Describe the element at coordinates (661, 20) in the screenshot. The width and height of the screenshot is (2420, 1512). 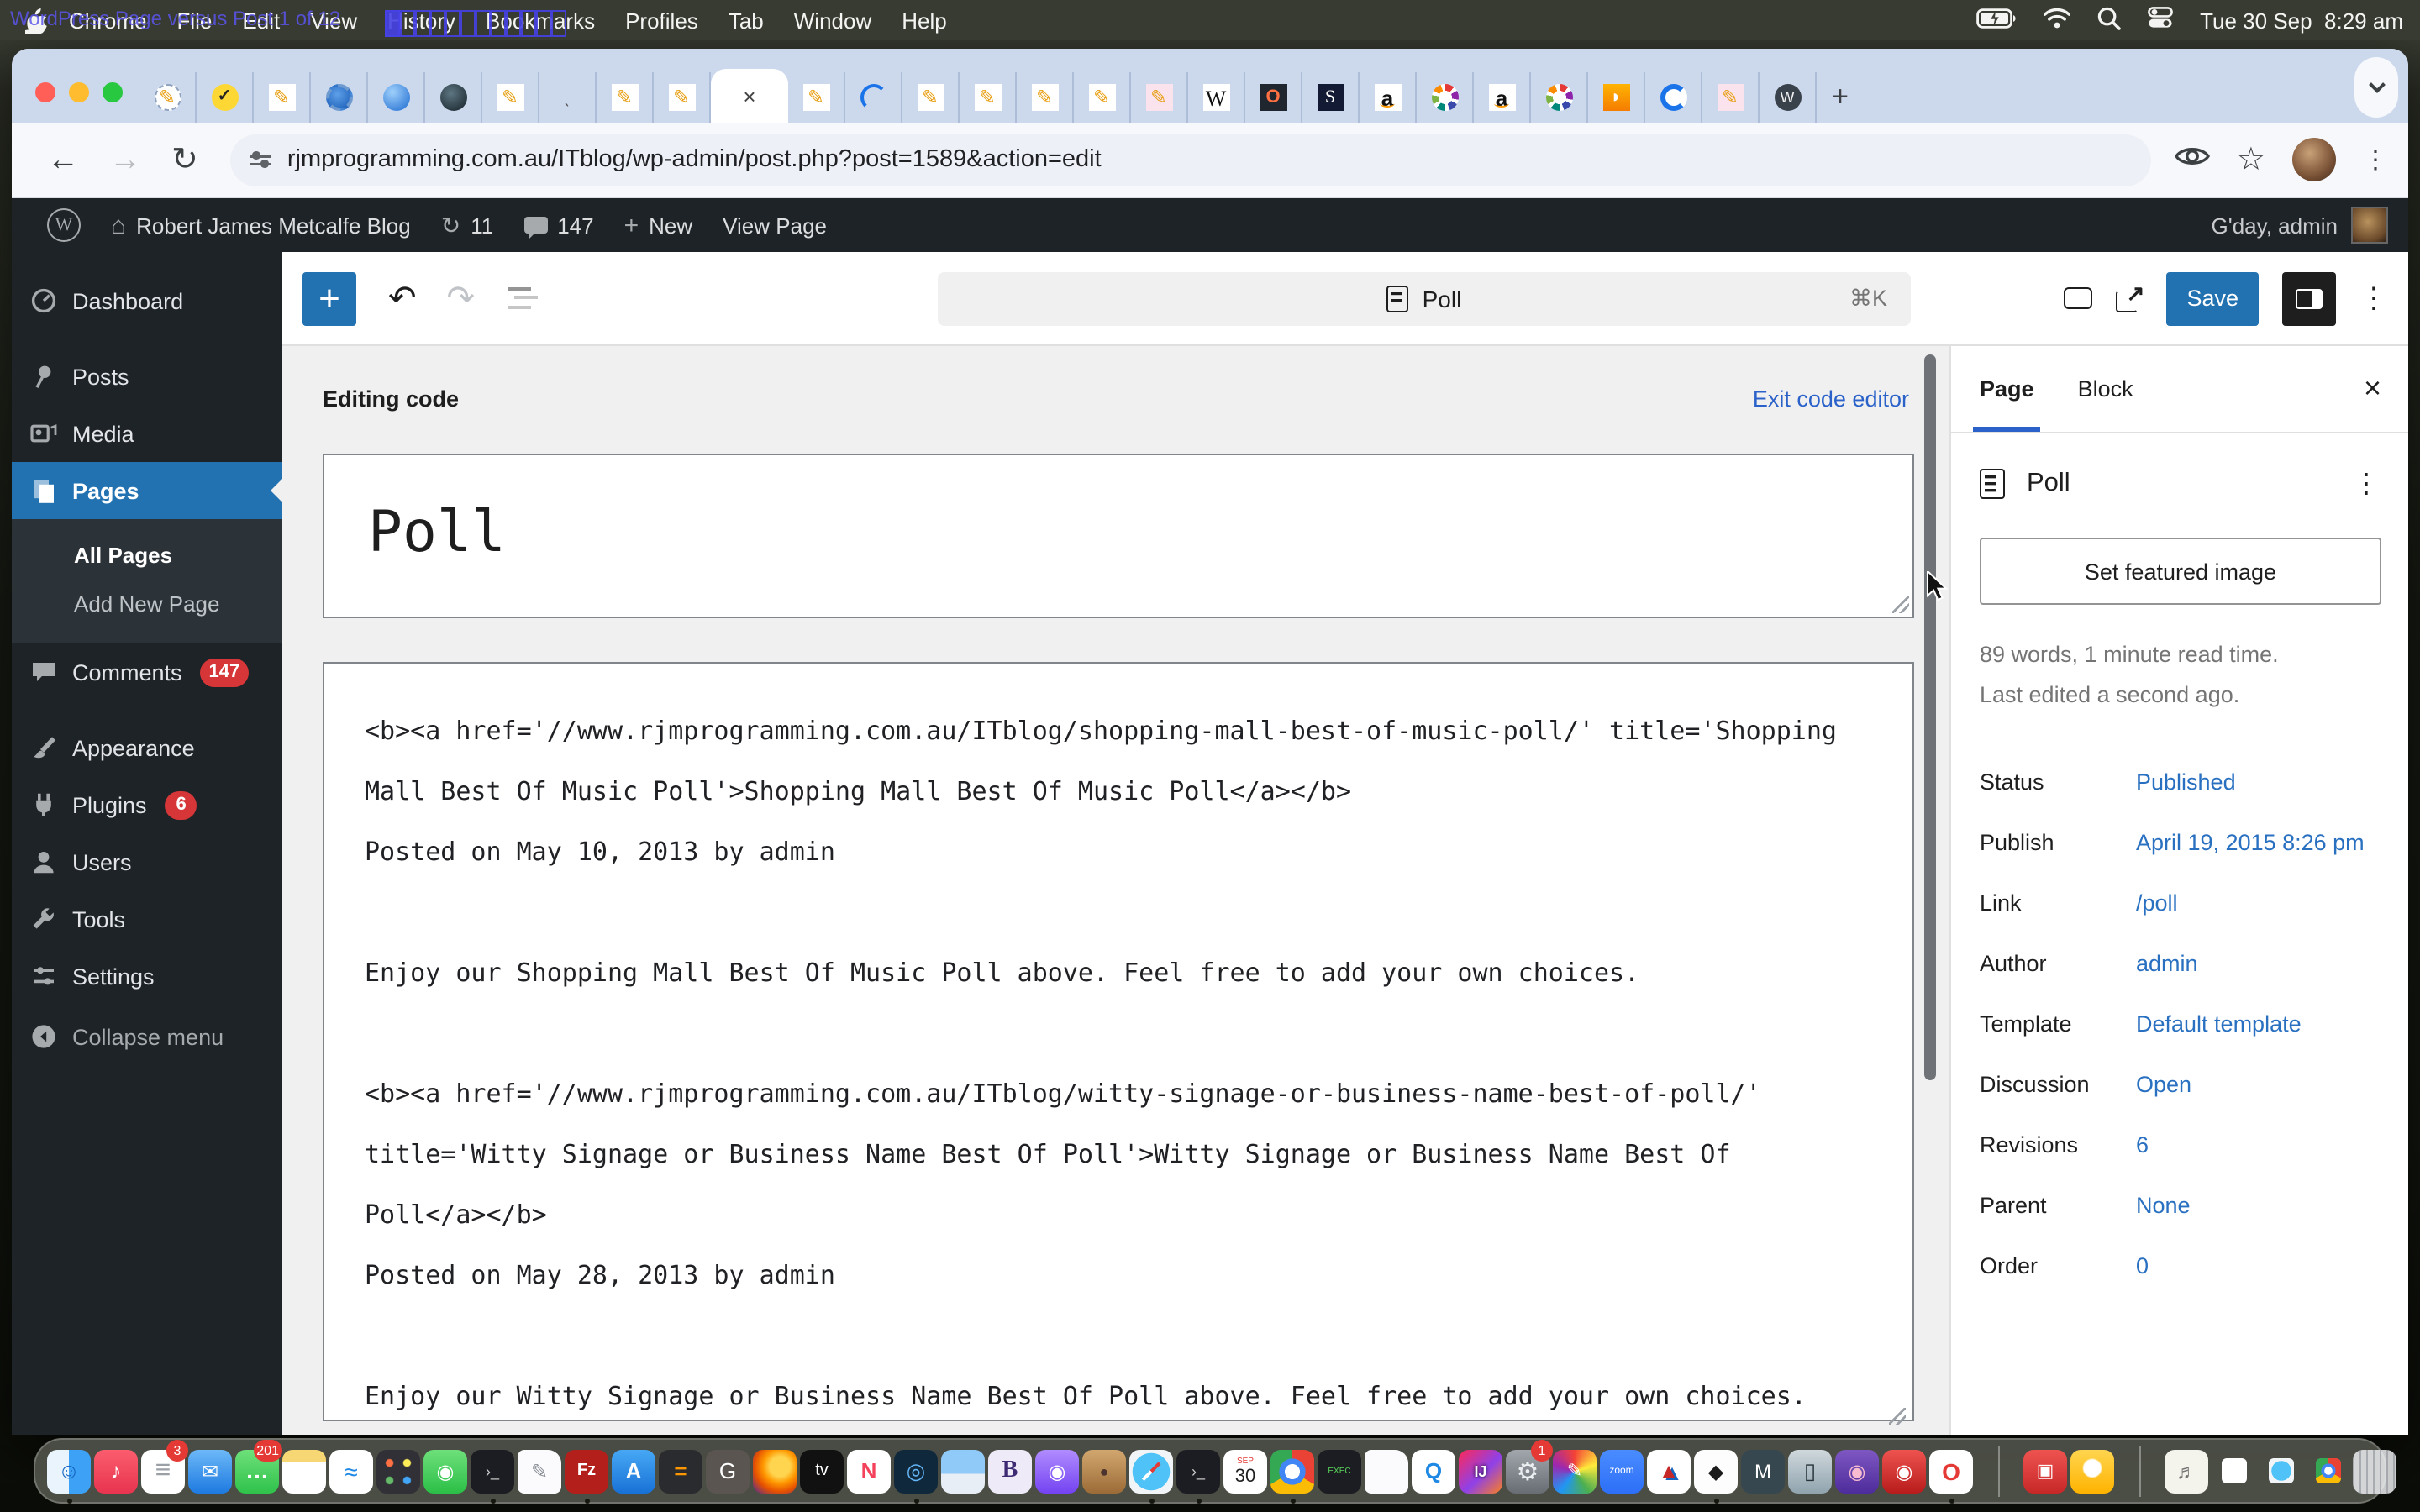
I see `menu-profiles: Profiles` at that location.